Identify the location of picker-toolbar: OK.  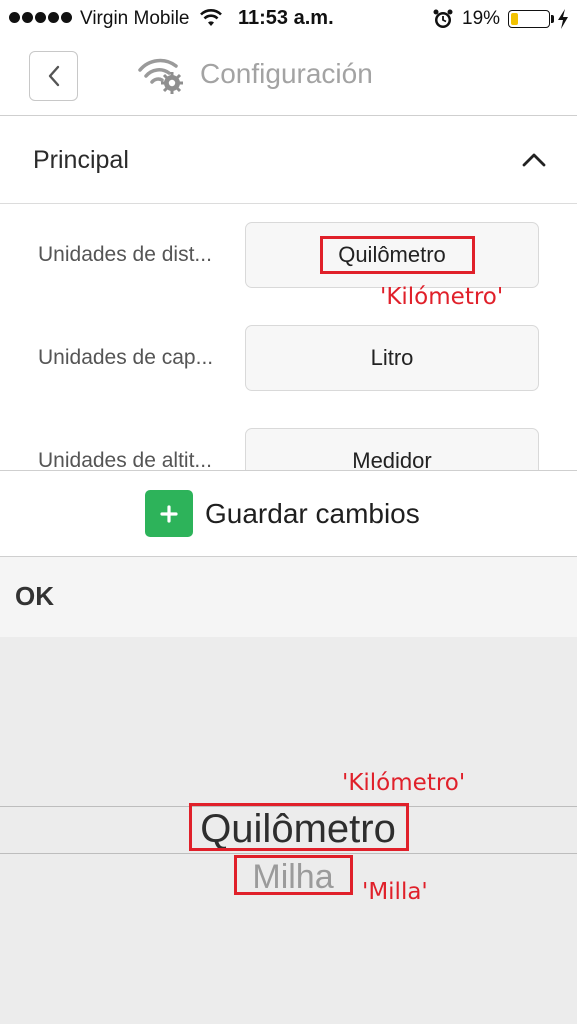
(288, 597).